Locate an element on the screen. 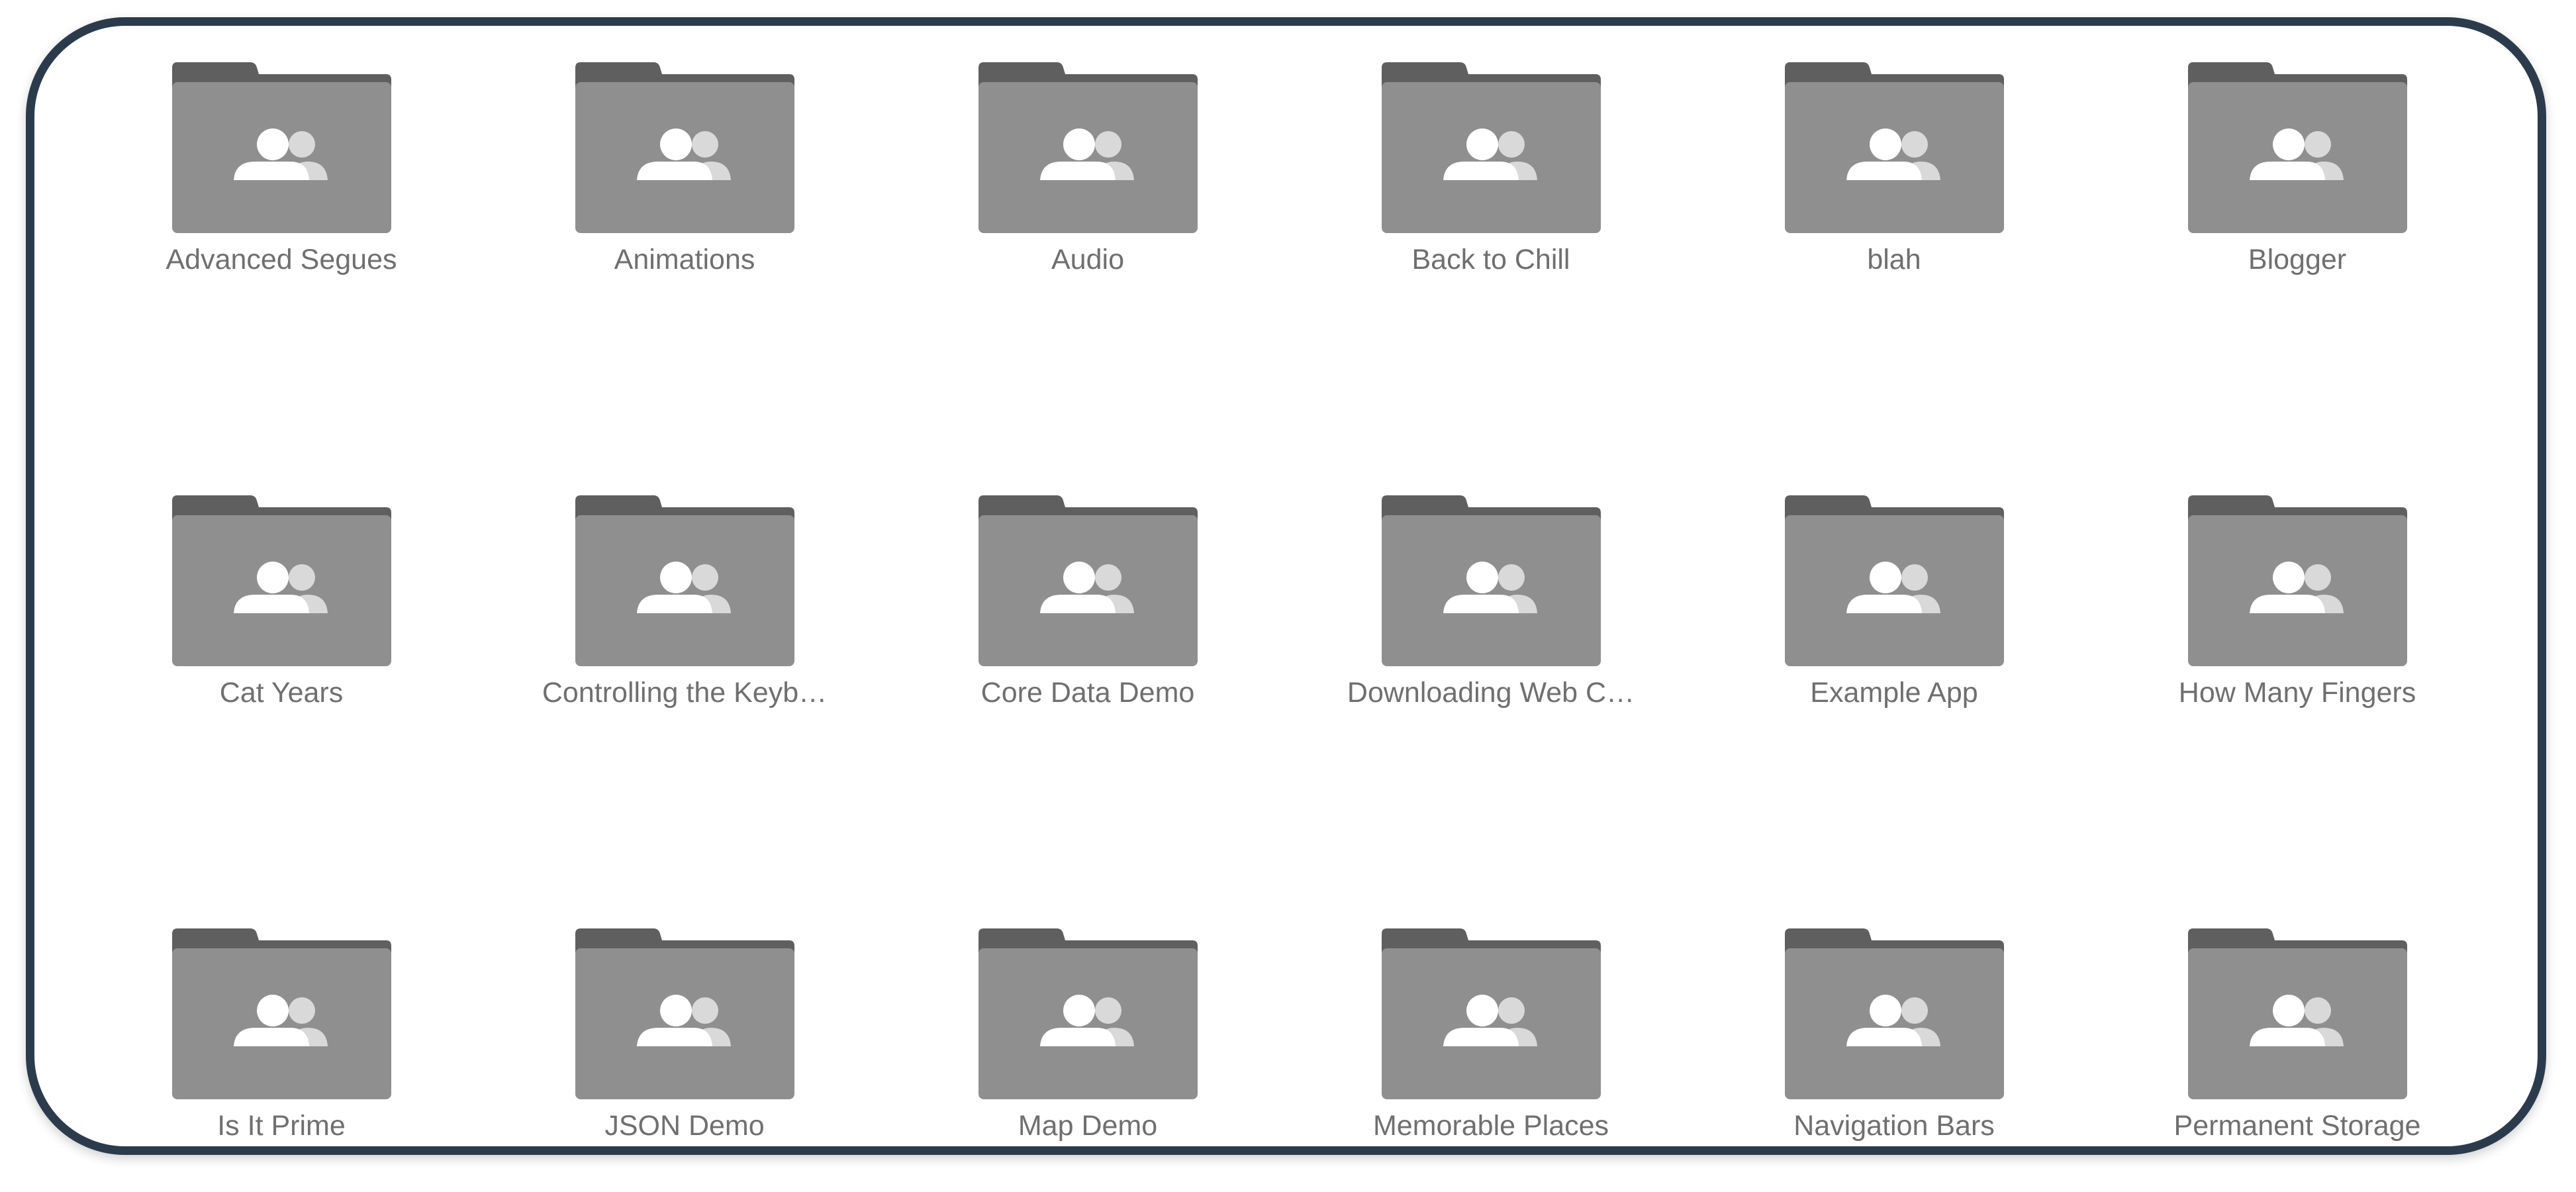  folder-item: Navigation Bars is located at coordinates (1894, 1037).